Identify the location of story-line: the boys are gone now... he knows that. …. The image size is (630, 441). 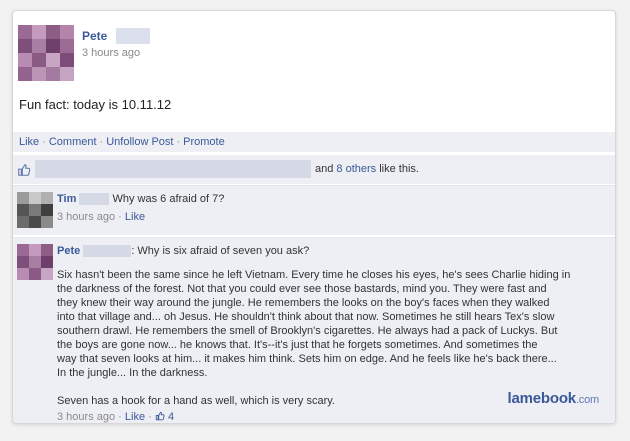
(297, 345).